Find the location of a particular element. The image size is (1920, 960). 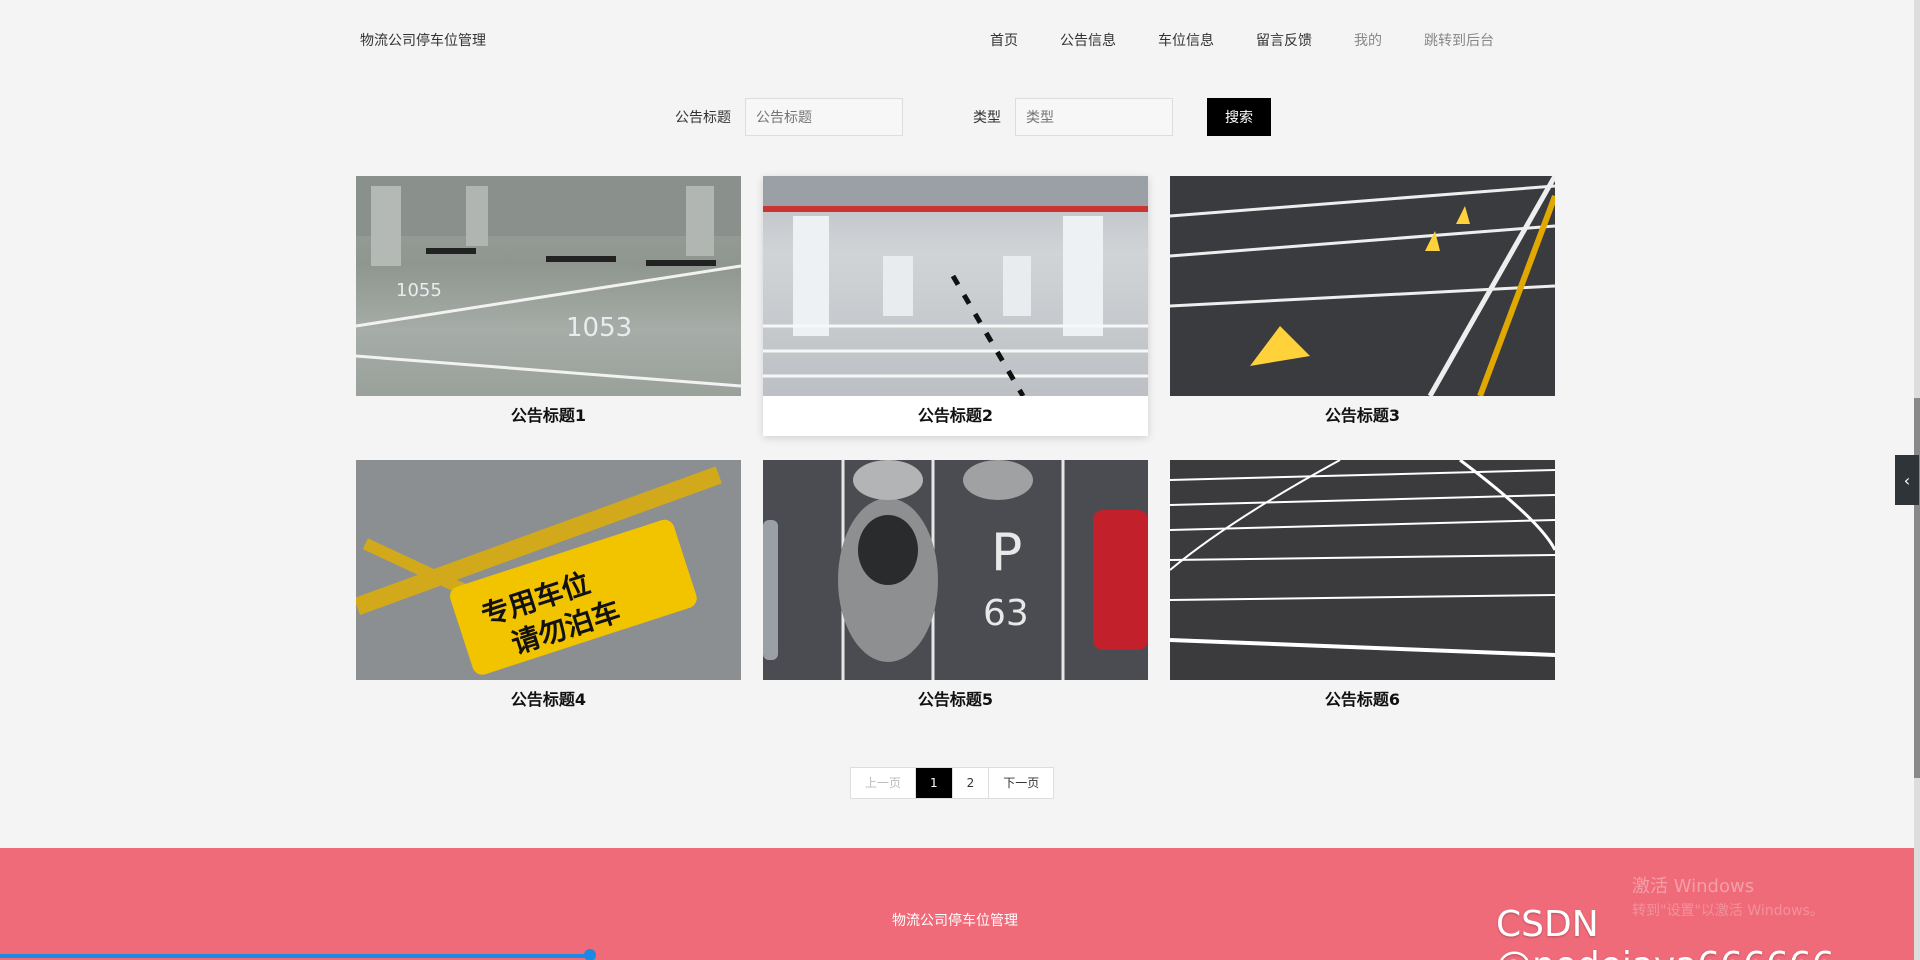

stall-number-a: 1055 is located at coordinates (419, 290).